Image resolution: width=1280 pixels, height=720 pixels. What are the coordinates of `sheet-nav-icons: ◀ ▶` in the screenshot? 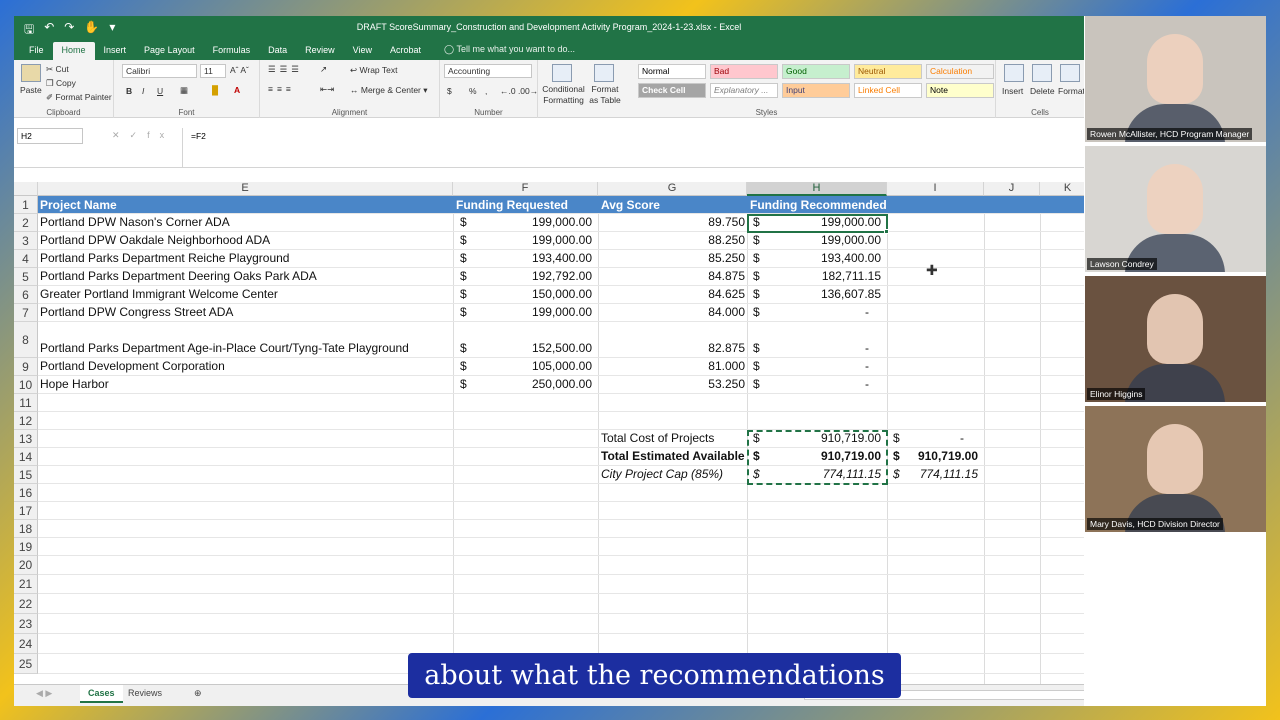 It's located at (44, 694).